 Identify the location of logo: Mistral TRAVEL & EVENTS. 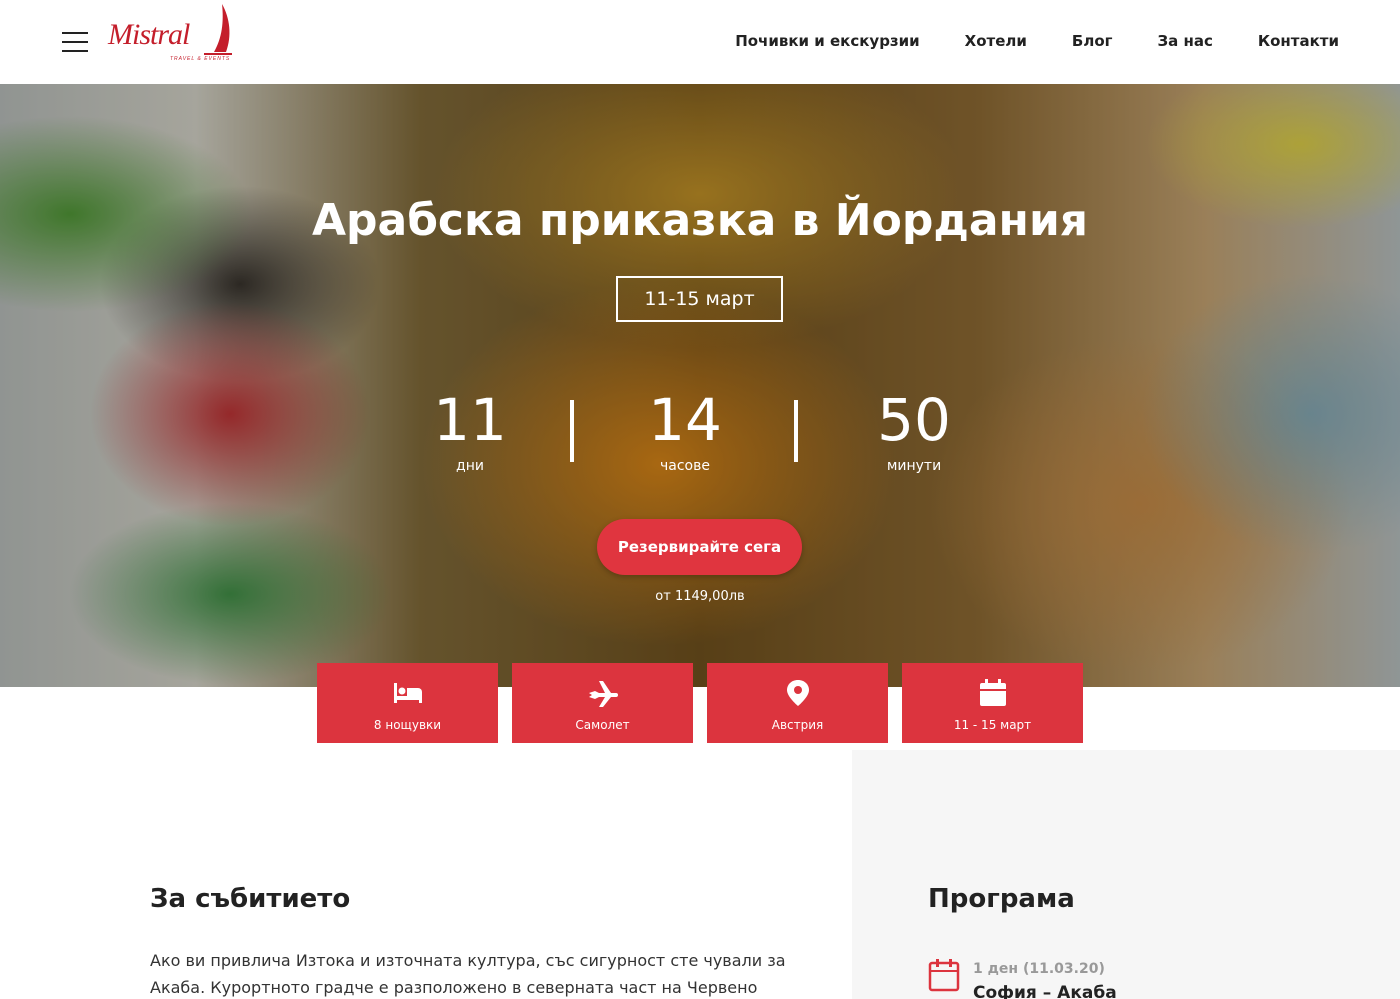
(173, 35).